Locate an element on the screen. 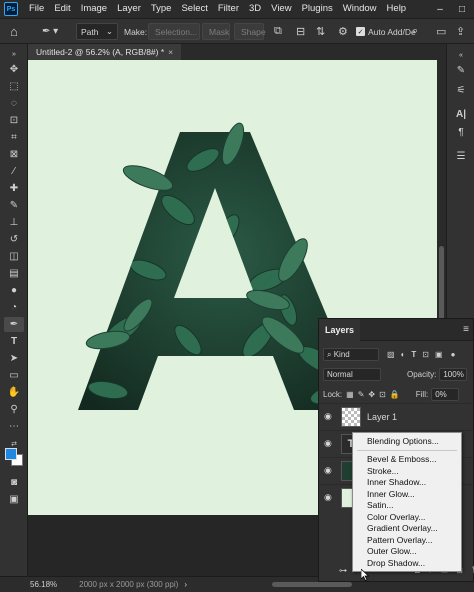 The image size is (474, 592). mask-button: Mask is located at coordinates (216, 31).